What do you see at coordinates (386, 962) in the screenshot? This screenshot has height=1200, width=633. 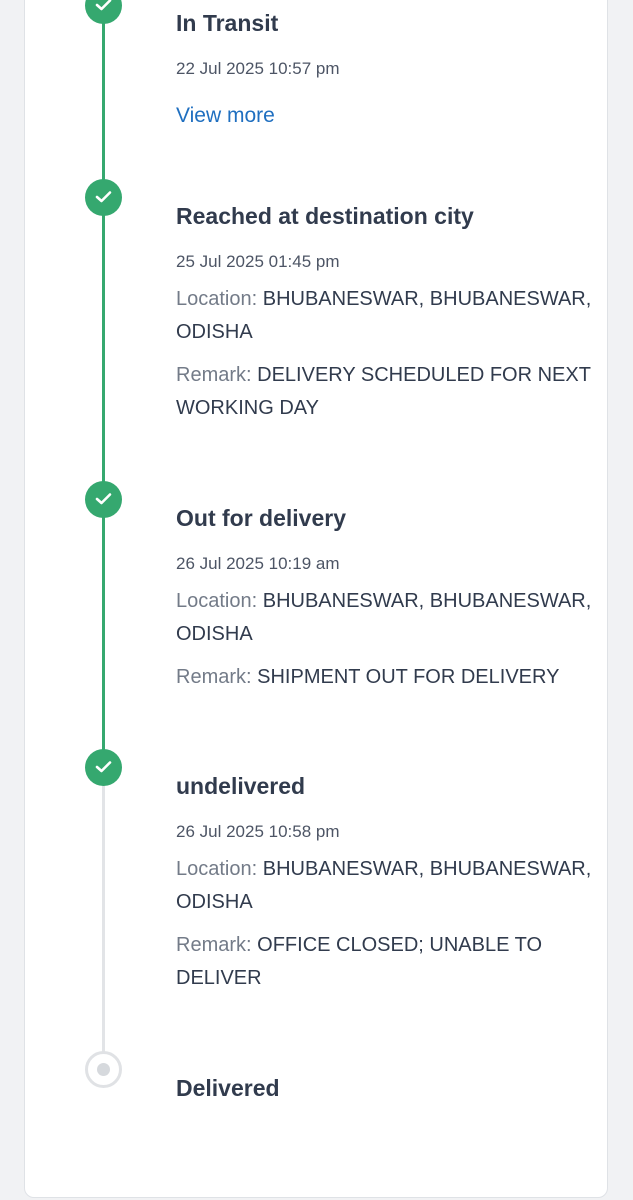 I see `event-remark: Remark: OFFICE CLOSED; UNABLE TO DELIVER` at bounding box center [386, 962].